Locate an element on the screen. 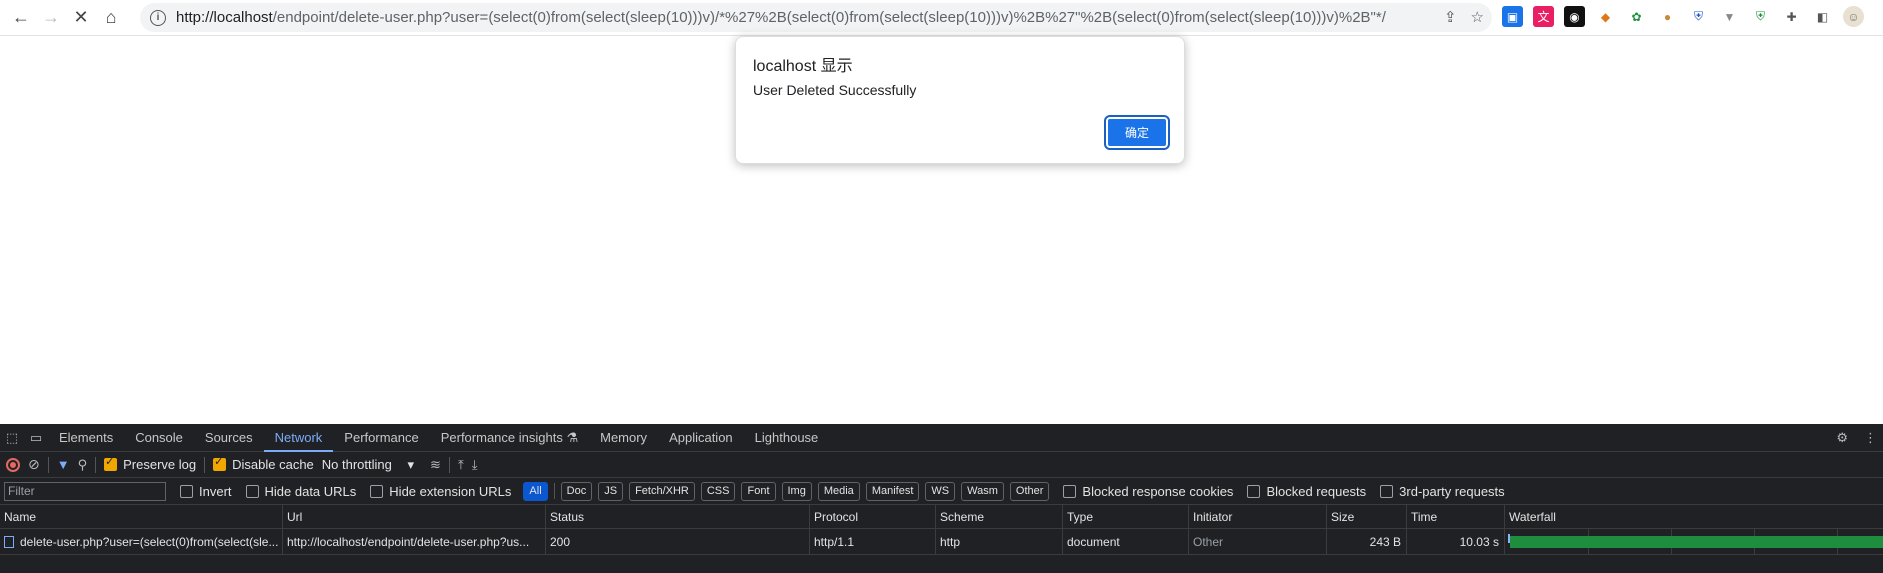 The width and height of the screenshot is (1883, 573). third-party-requests-checkbox: 3rd-party requests is located at coordinates (1442, 491).